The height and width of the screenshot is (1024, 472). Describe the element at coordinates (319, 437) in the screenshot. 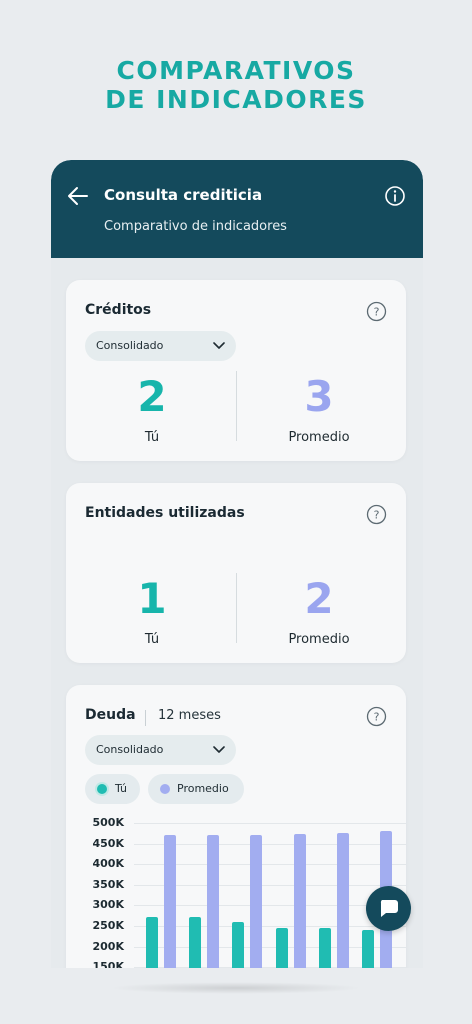

I see `creditos-avg-label: Promedio` at that location.